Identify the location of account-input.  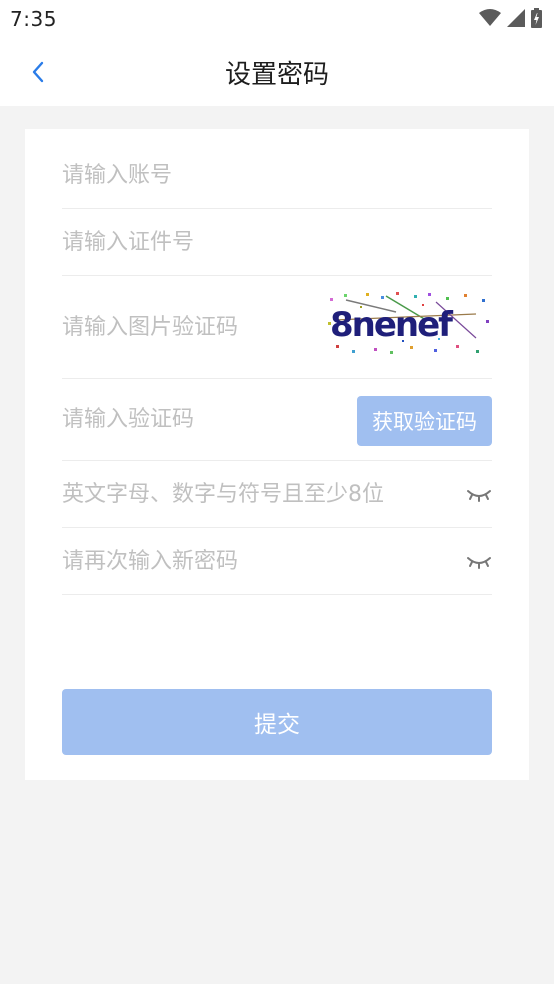
(277, 175).